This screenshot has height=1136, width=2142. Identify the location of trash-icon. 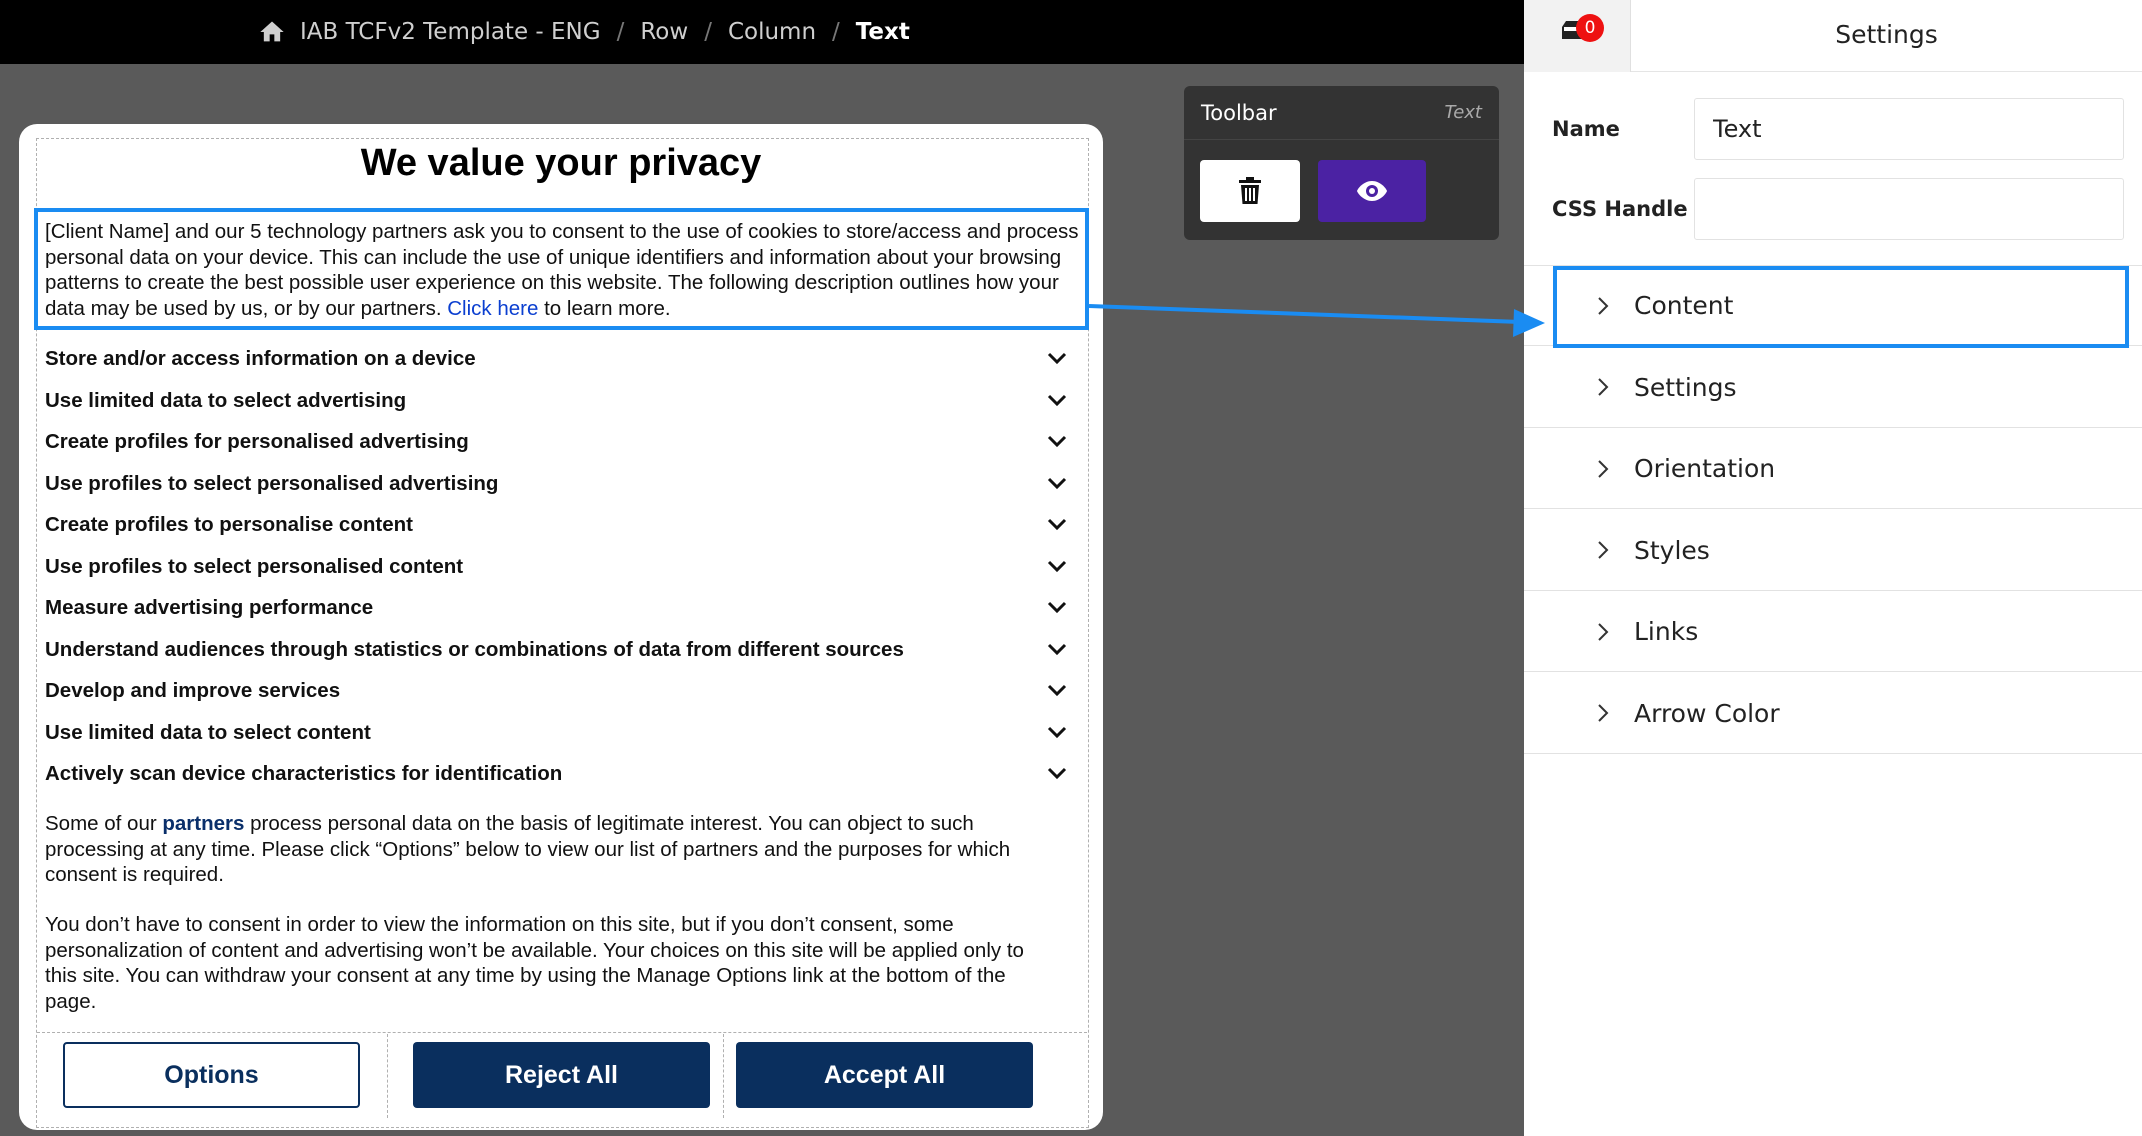
(1250, 190).